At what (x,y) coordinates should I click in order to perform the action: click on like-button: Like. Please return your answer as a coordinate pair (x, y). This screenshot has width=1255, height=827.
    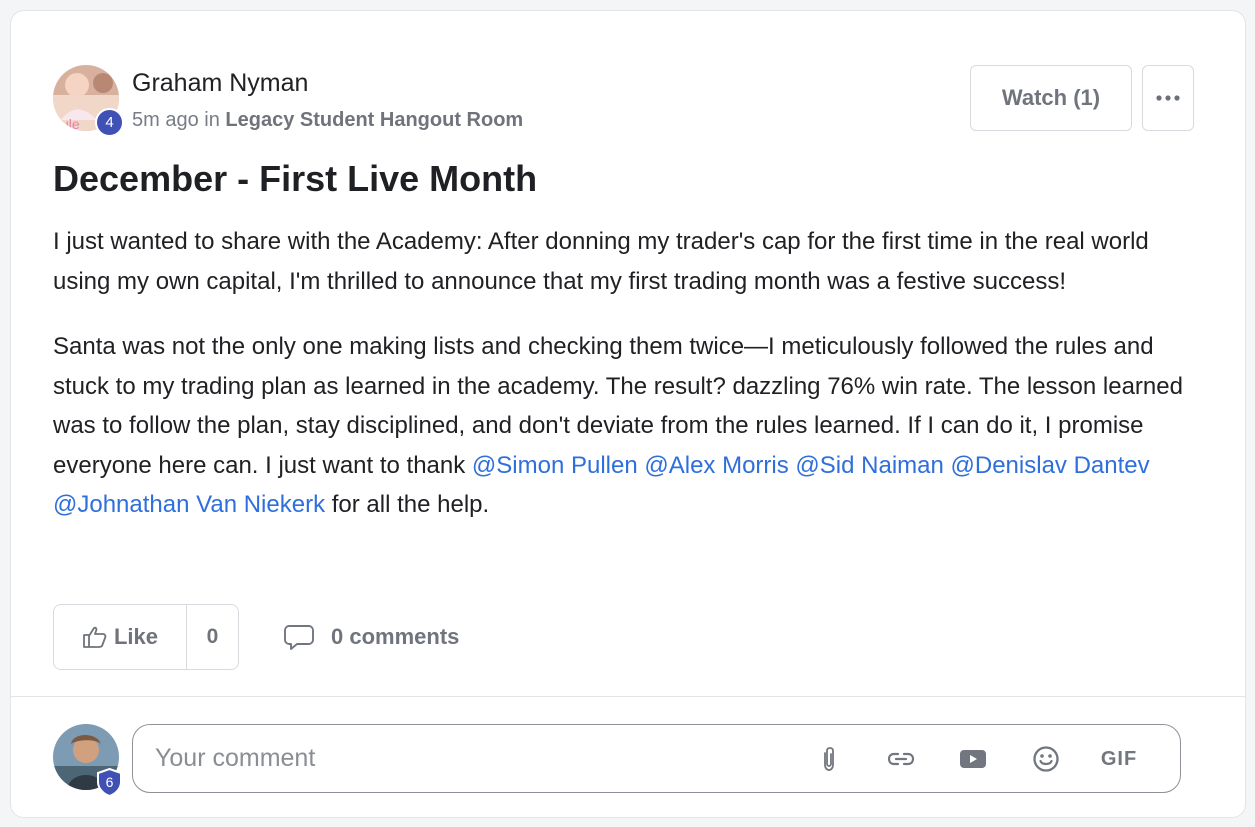
    Looking at the image, I should click on (120, 637).